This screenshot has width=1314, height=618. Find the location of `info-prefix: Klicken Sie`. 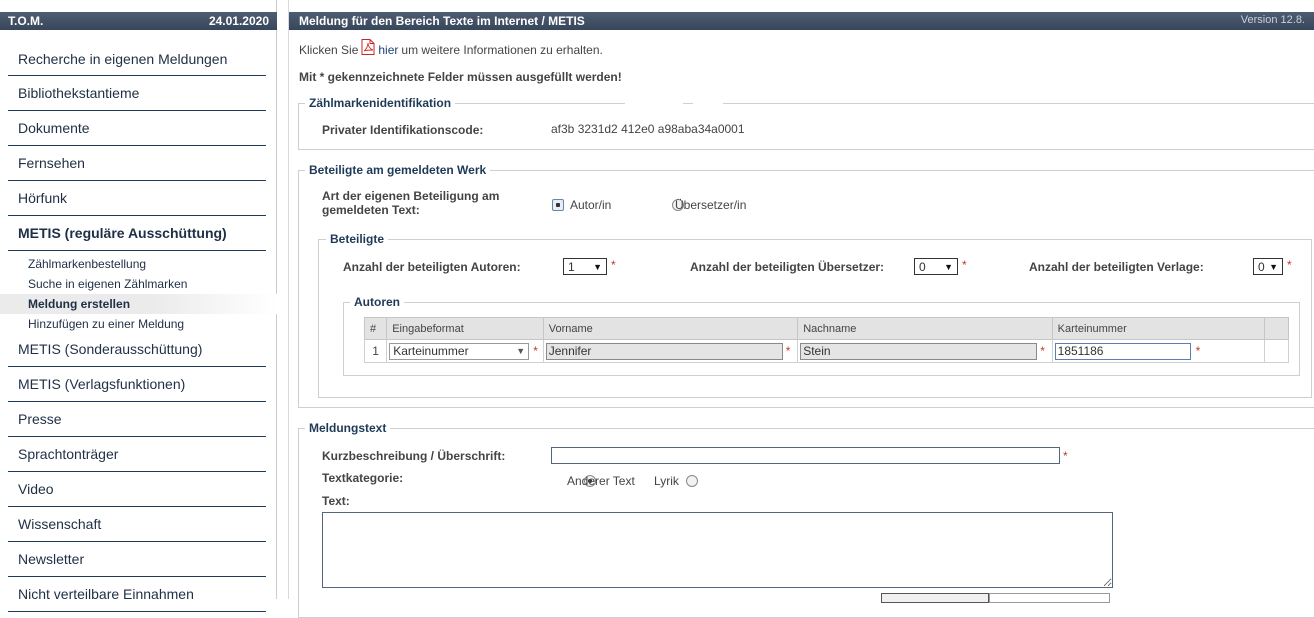

info-prefix: Klicken Sie is located at coordinates (329, 50).